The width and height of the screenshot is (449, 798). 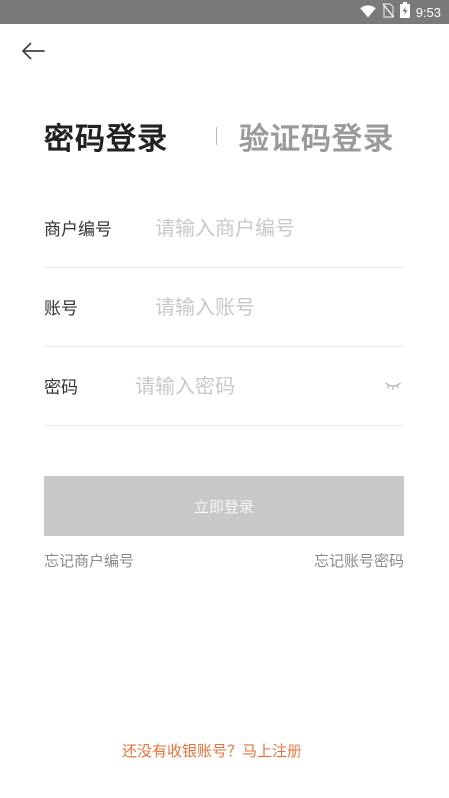 I want to click on password-row: 密码, so click(x=224, y=386).